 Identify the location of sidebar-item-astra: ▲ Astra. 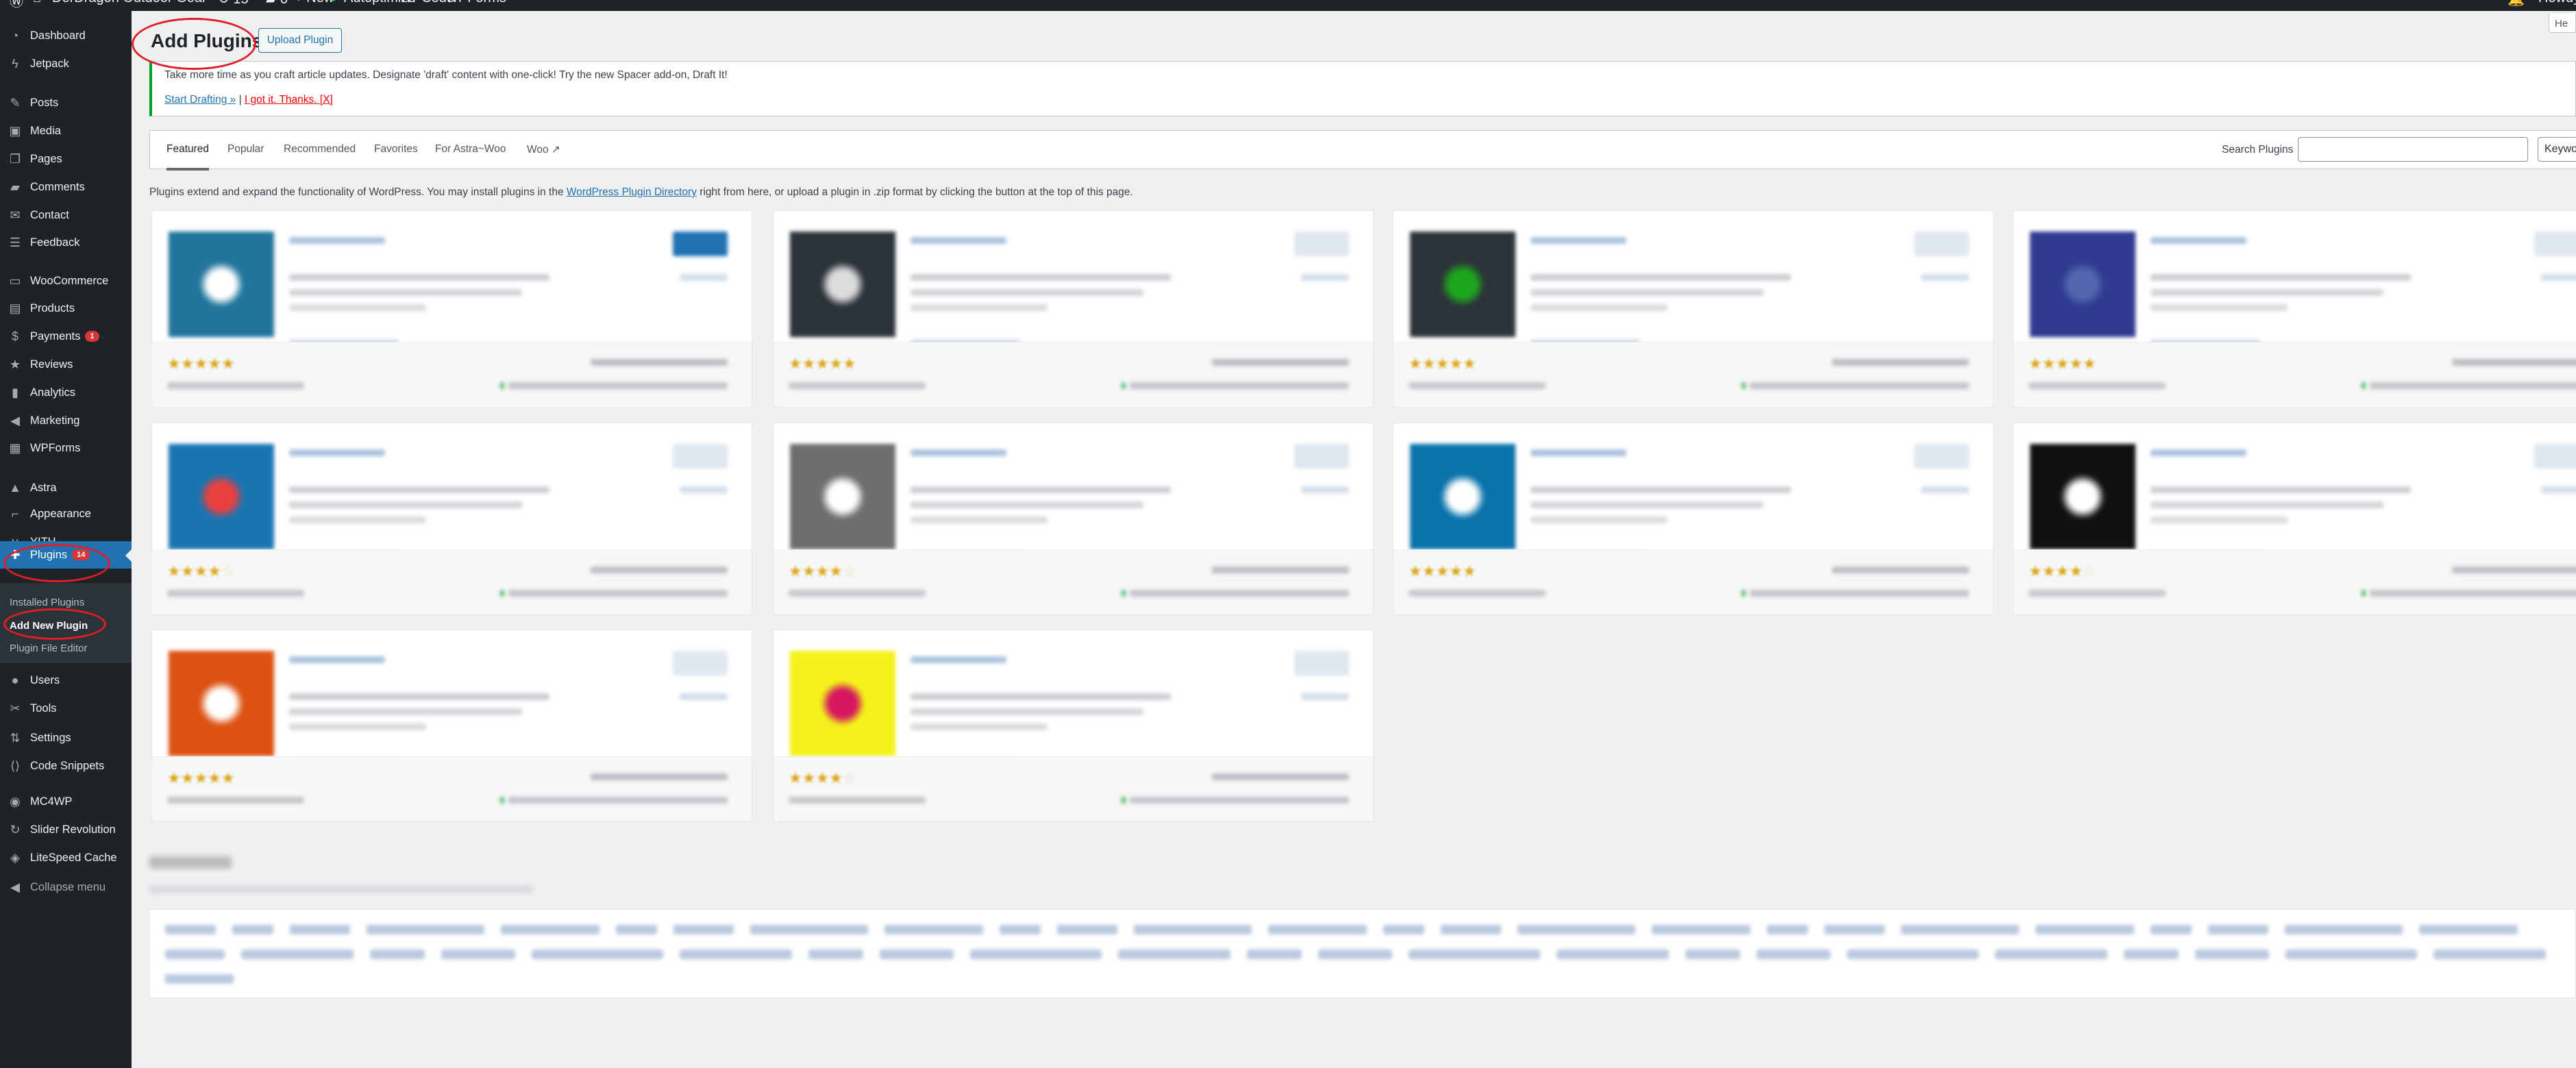
(66, 487).